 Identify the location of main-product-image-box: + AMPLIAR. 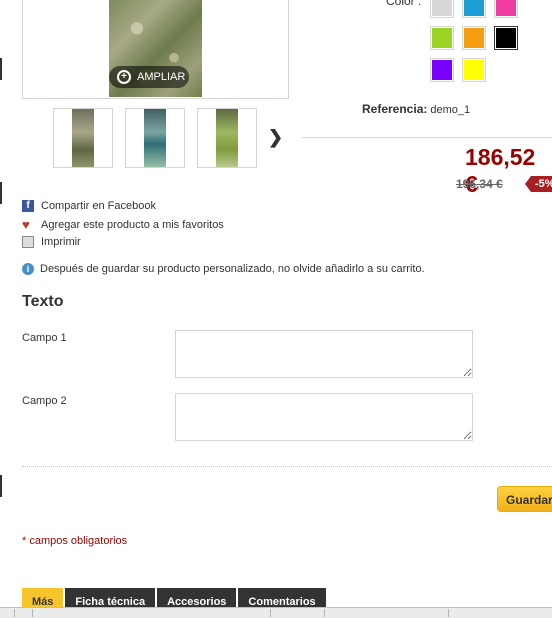
(155, 49).